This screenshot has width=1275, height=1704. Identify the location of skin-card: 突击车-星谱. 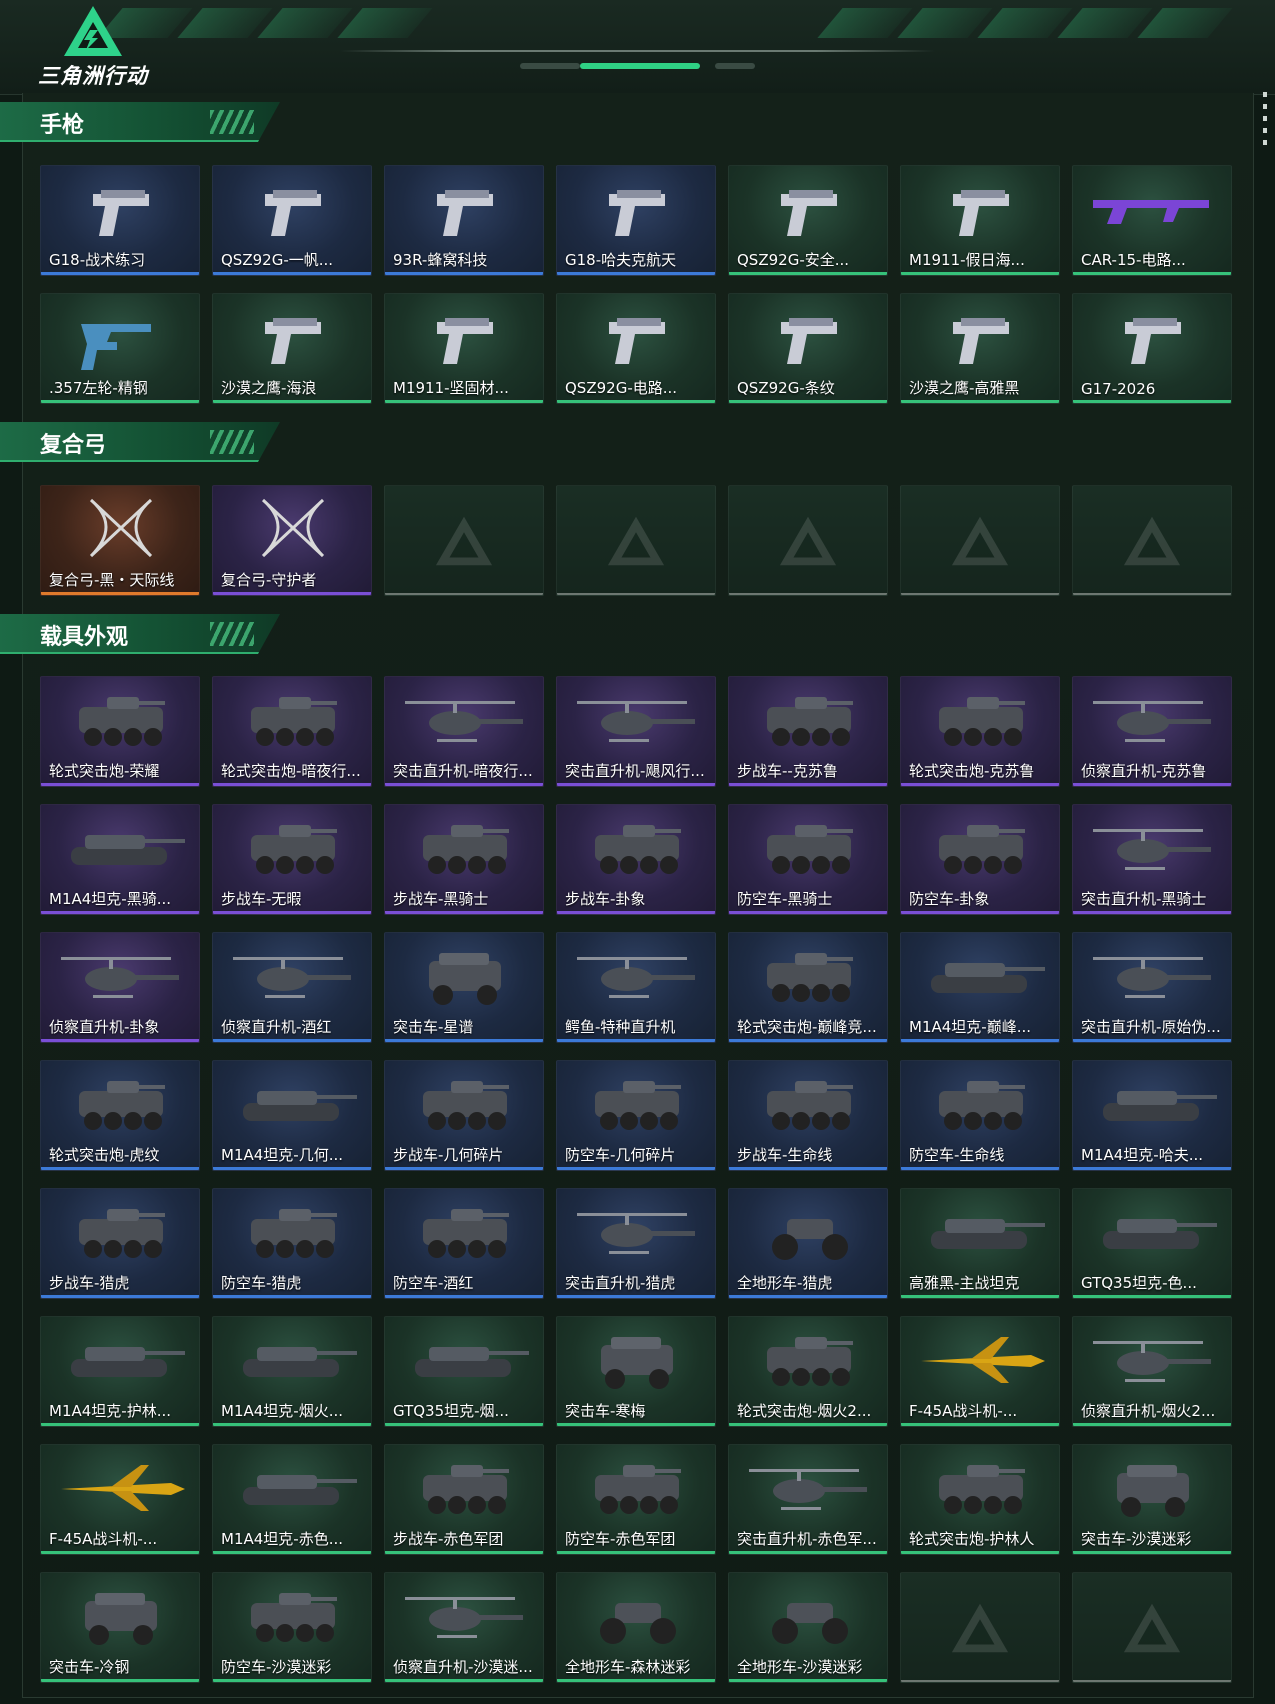
(464, 987).